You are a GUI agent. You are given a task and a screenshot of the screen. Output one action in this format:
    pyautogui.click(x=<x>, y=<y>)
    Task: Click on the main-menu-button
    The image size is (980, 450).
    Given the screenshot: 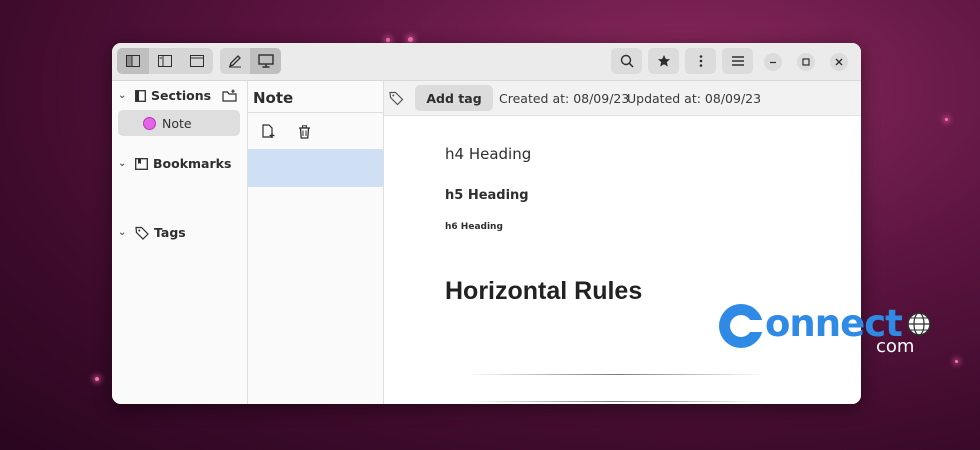 What is the action you would take?
    pyautogui.click(x=737, y=61)
    